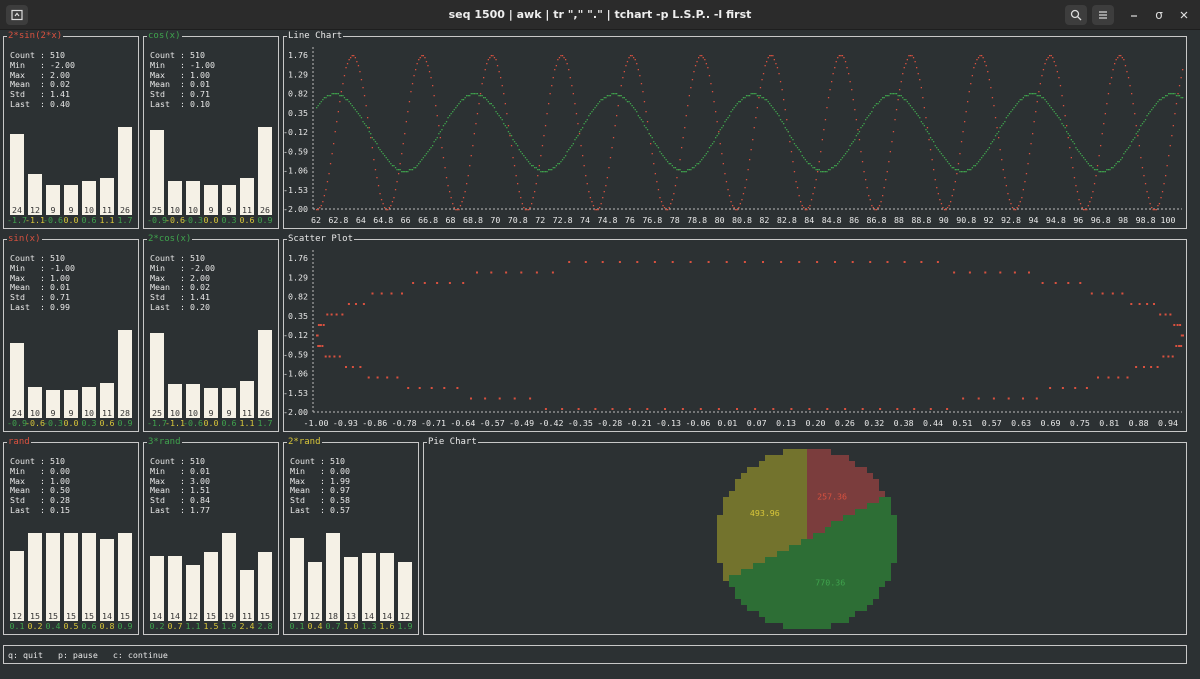 The height and width of the screenshot is (679, 1200). What do you see at coordinates (1101, 220) in the screenshot?
I see `x-tick-label: 96.8` at bounding box center [1101, 220].